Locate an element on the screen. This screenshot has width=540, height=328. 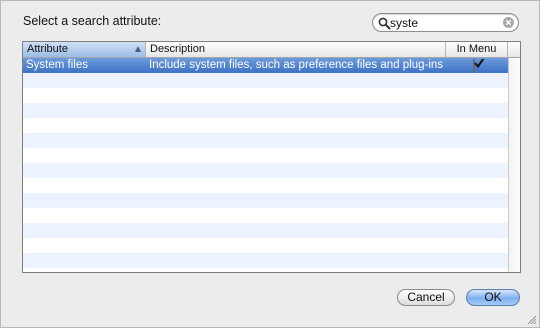
column-header-description: Description is located at coordinates (296, 49).